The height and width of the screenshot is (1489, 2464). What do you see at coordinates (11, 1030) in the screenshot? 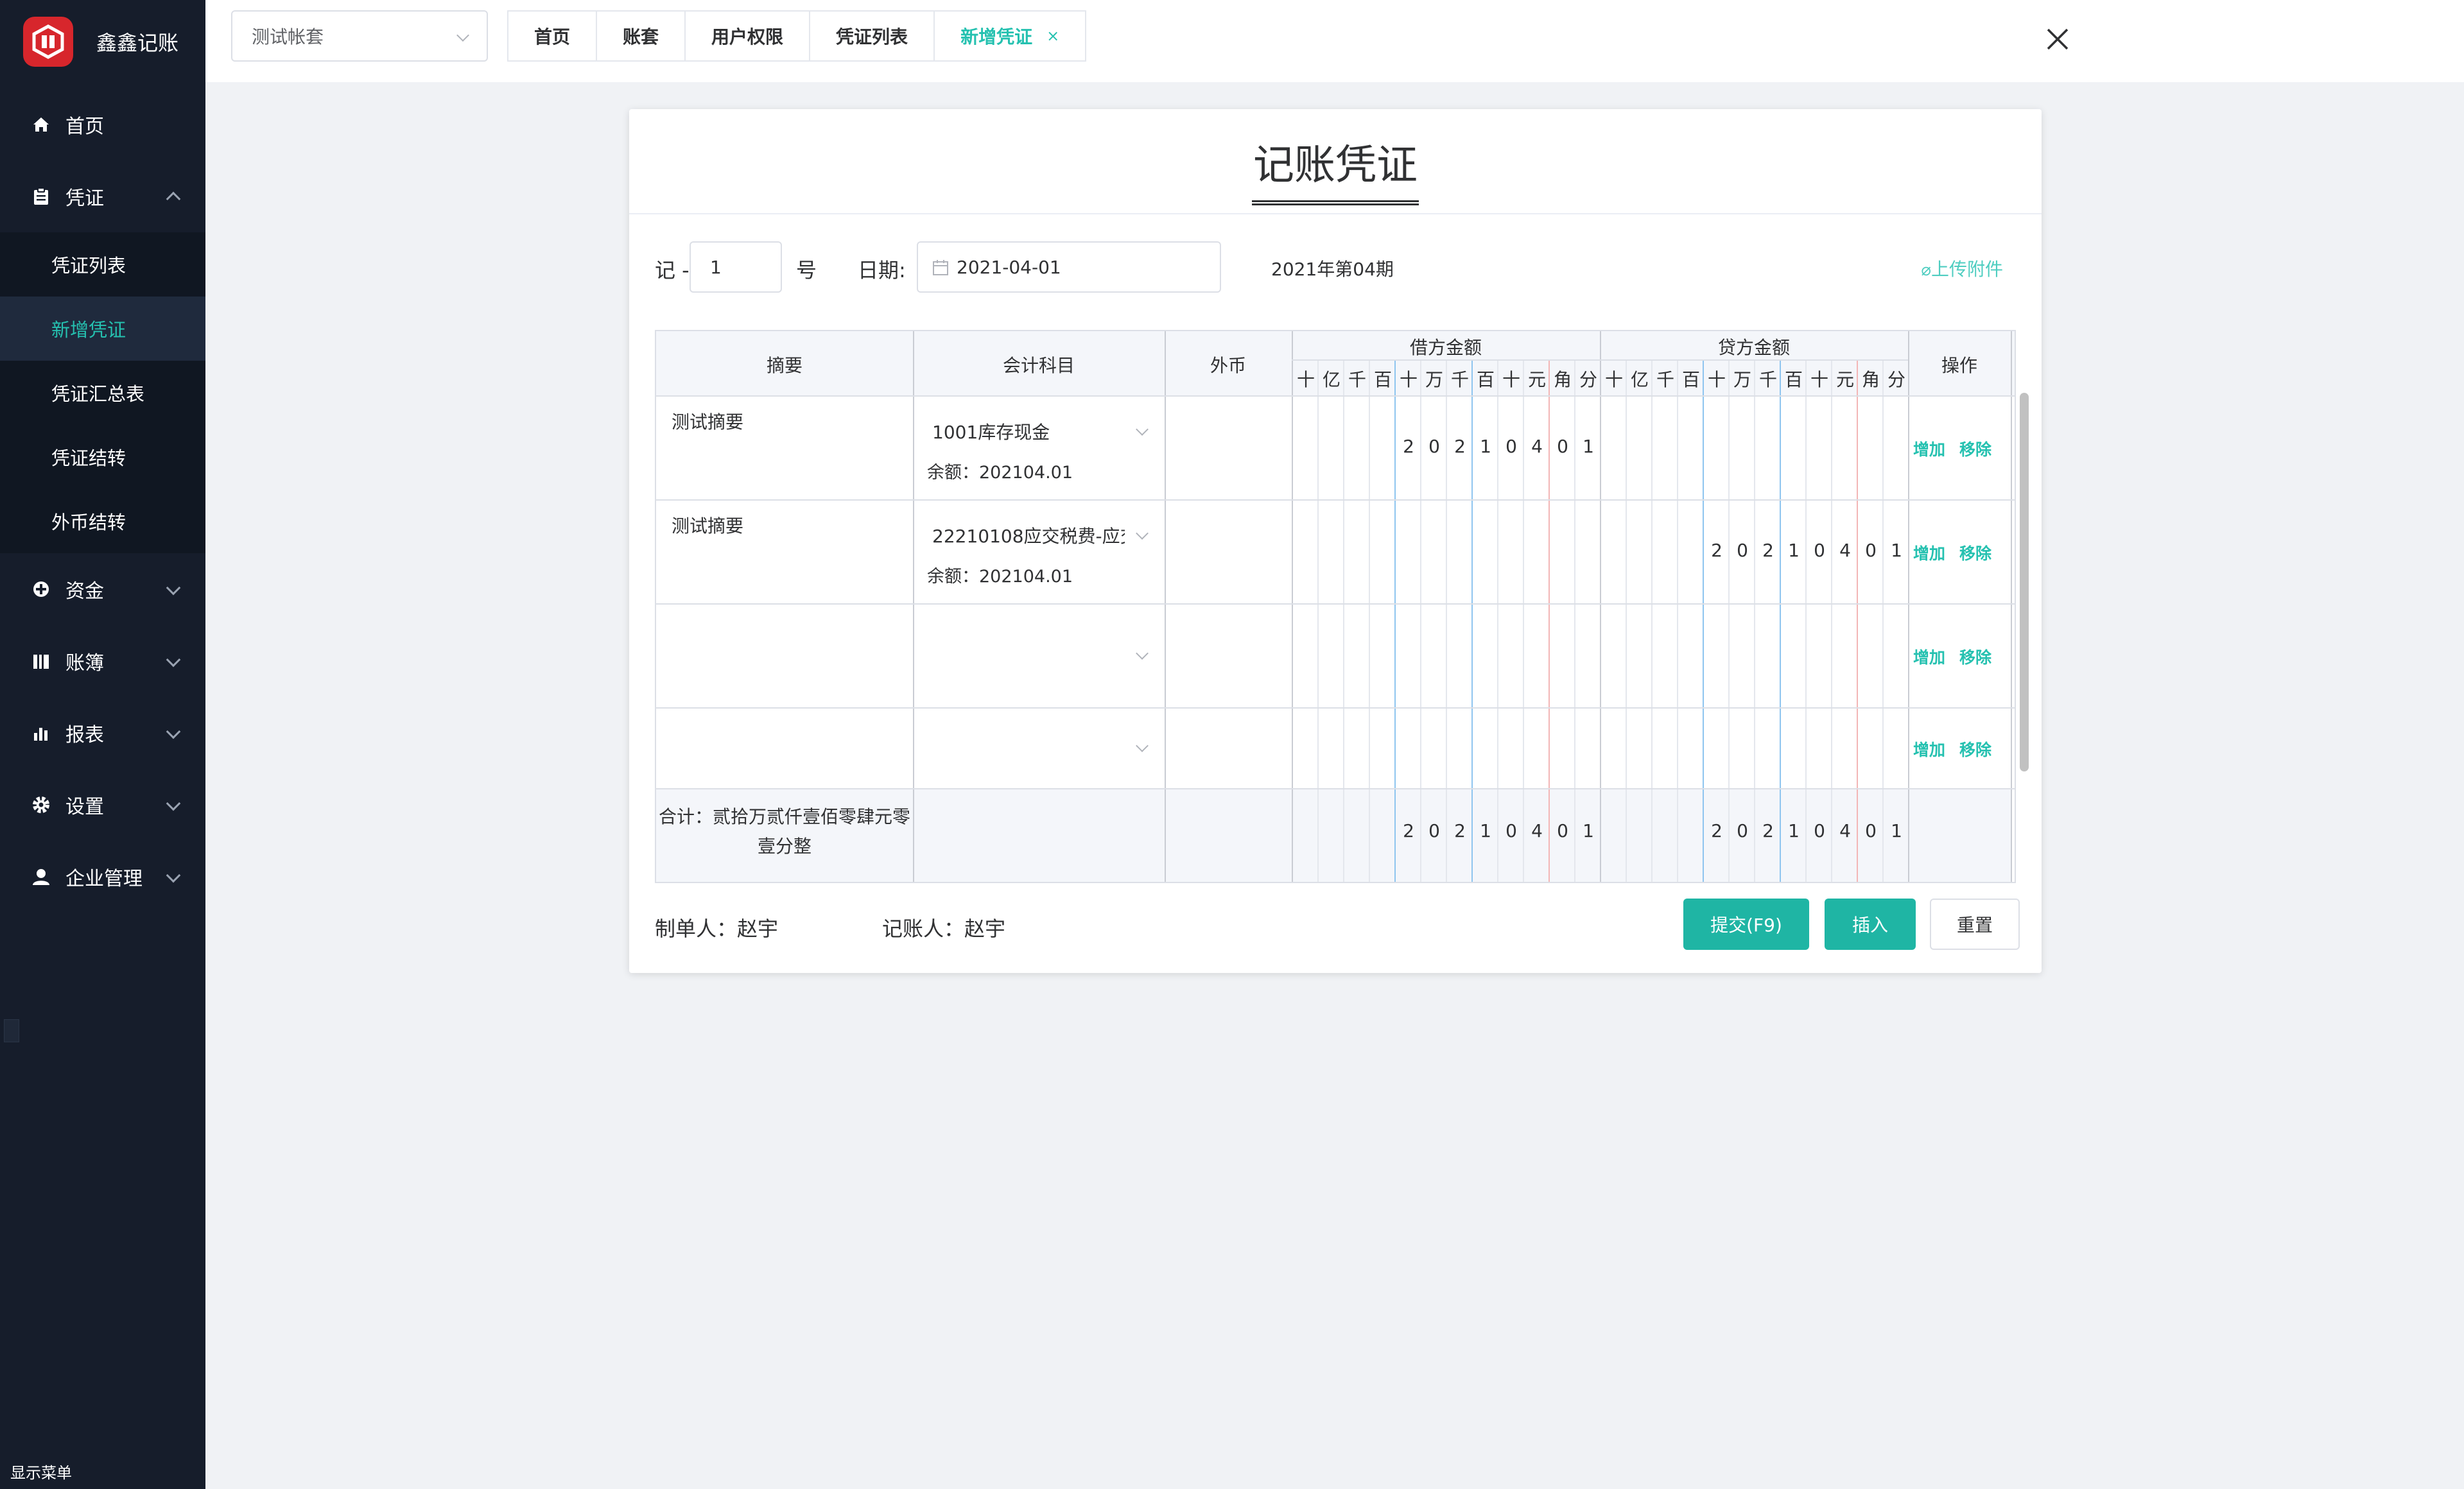
I see `sidebar-resize-handle` at bounding box center [11, 1030].